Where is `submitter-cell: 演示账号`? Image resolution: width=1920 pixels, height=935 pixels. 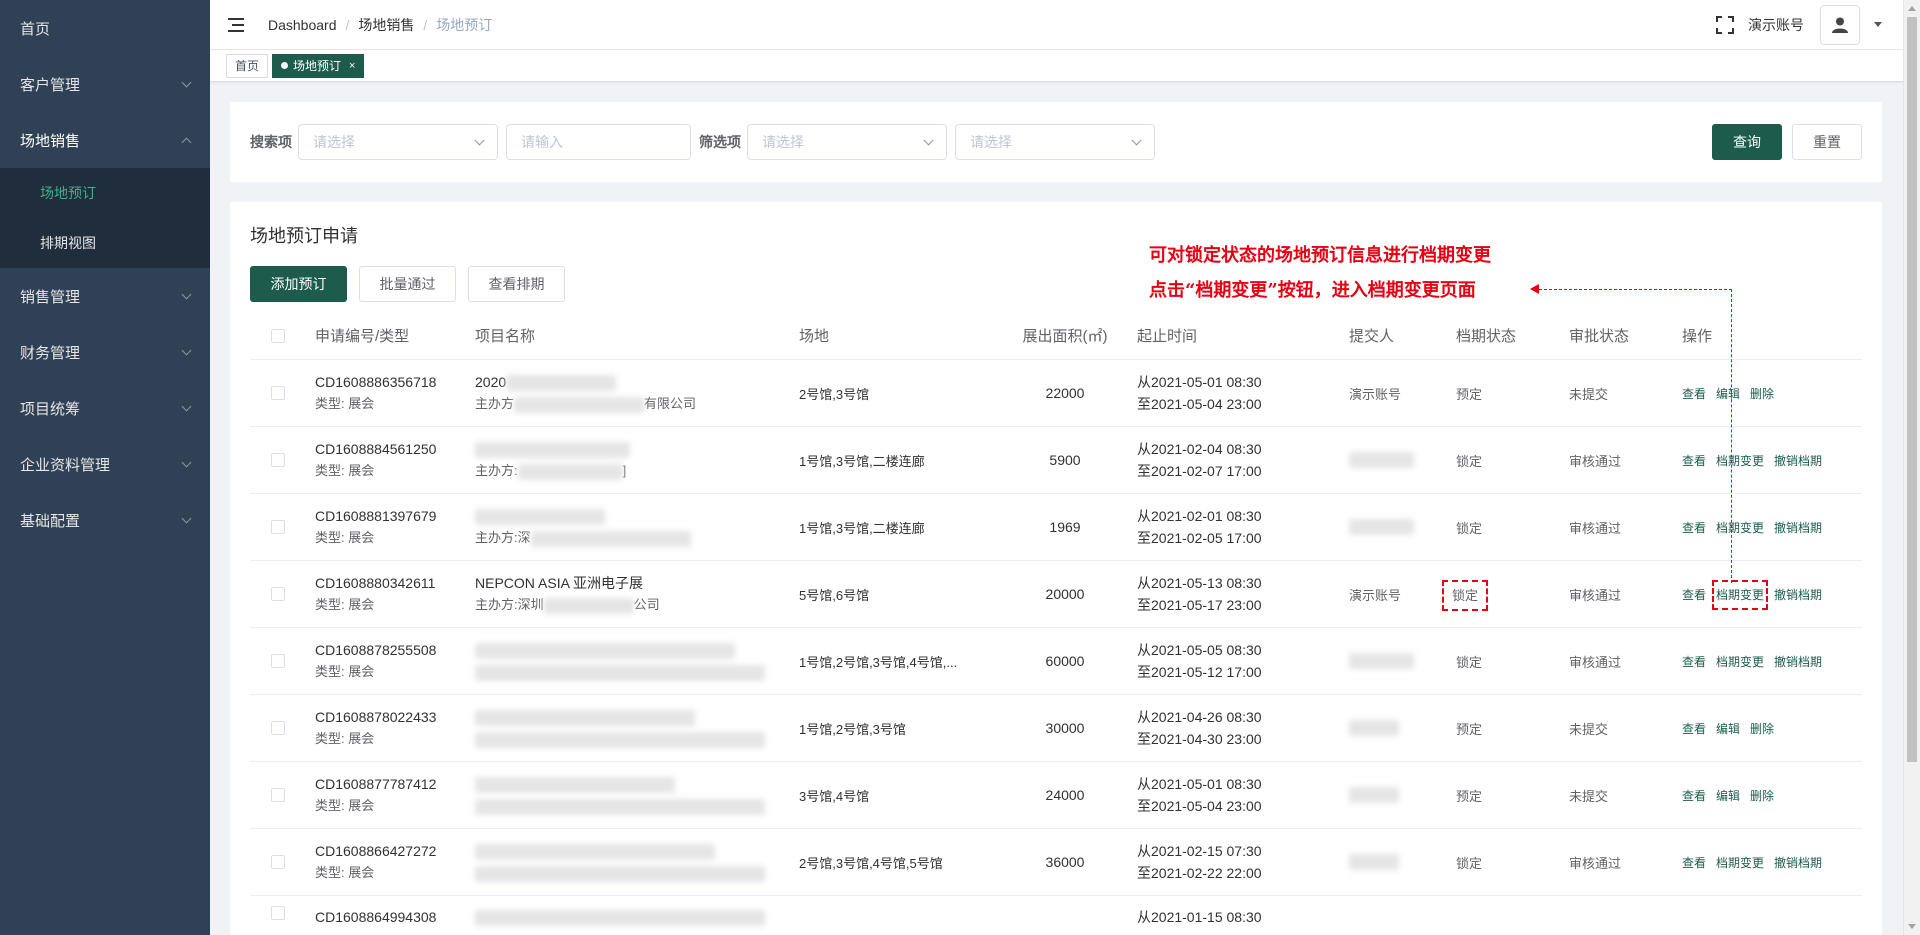
submitter-cell: 演示账号 is located at coordinates (1375, 595).